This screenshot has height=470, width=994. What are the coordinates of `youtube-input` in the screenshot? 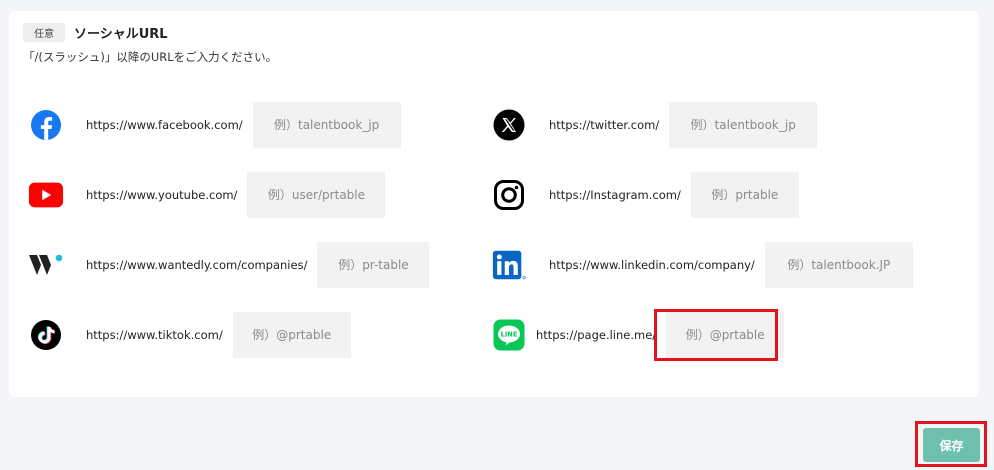 It's located at (316, 195).